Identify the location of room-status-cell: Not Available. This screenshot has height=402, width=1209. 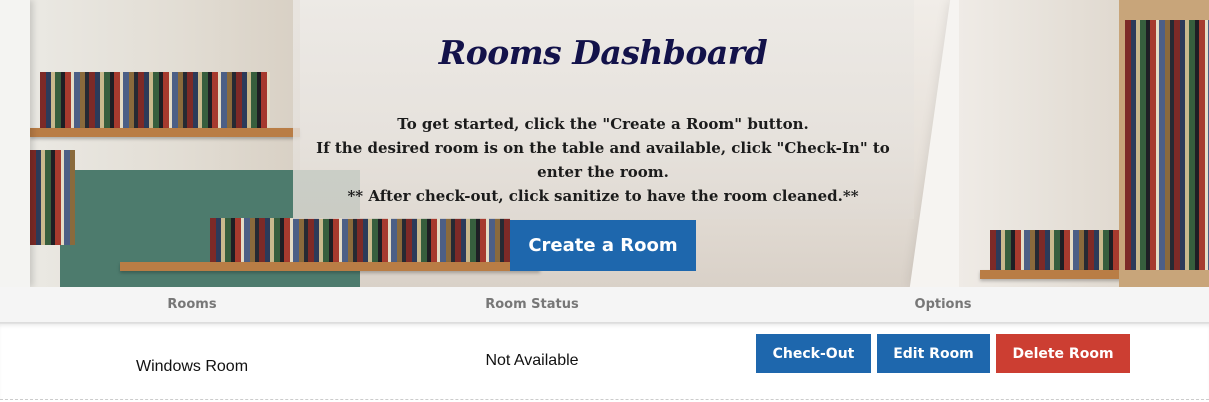
(532, 360).